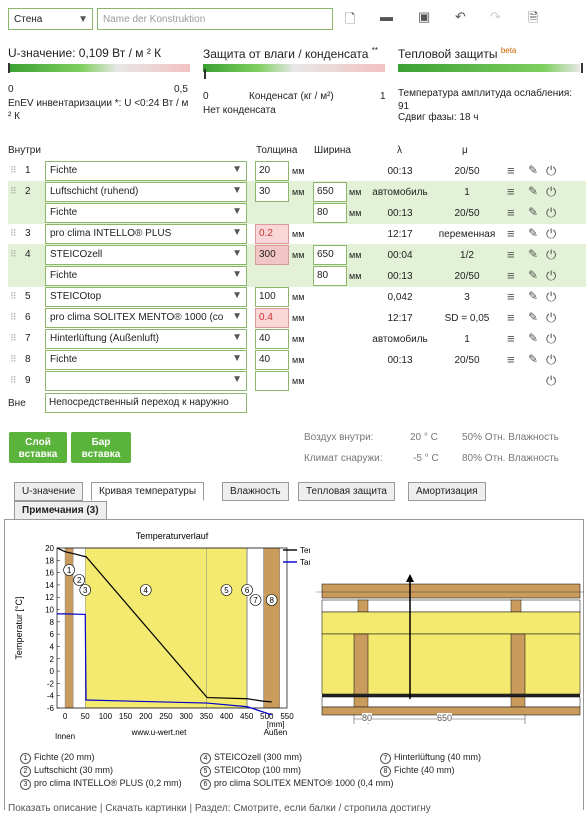 The image size is (586, 814). I want to click on layer-number: 3, so click(28, 233).